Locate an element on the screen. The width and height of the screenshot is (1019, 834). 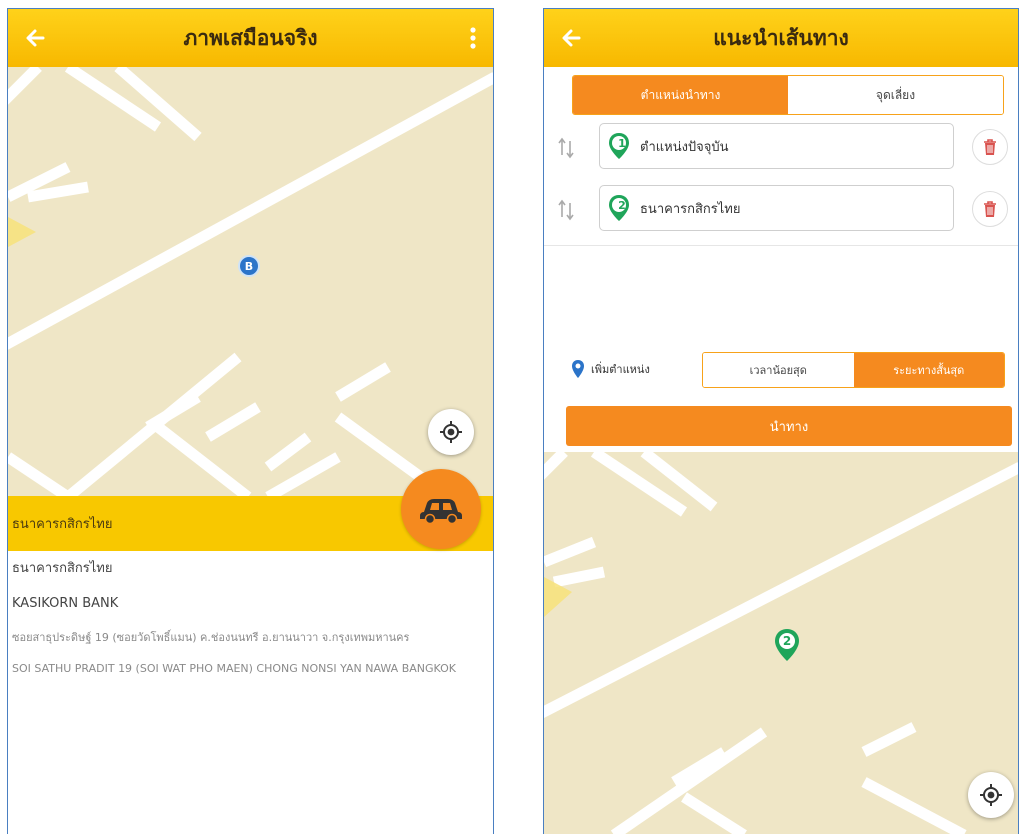
car-icon is located at coordinates (441, 511).